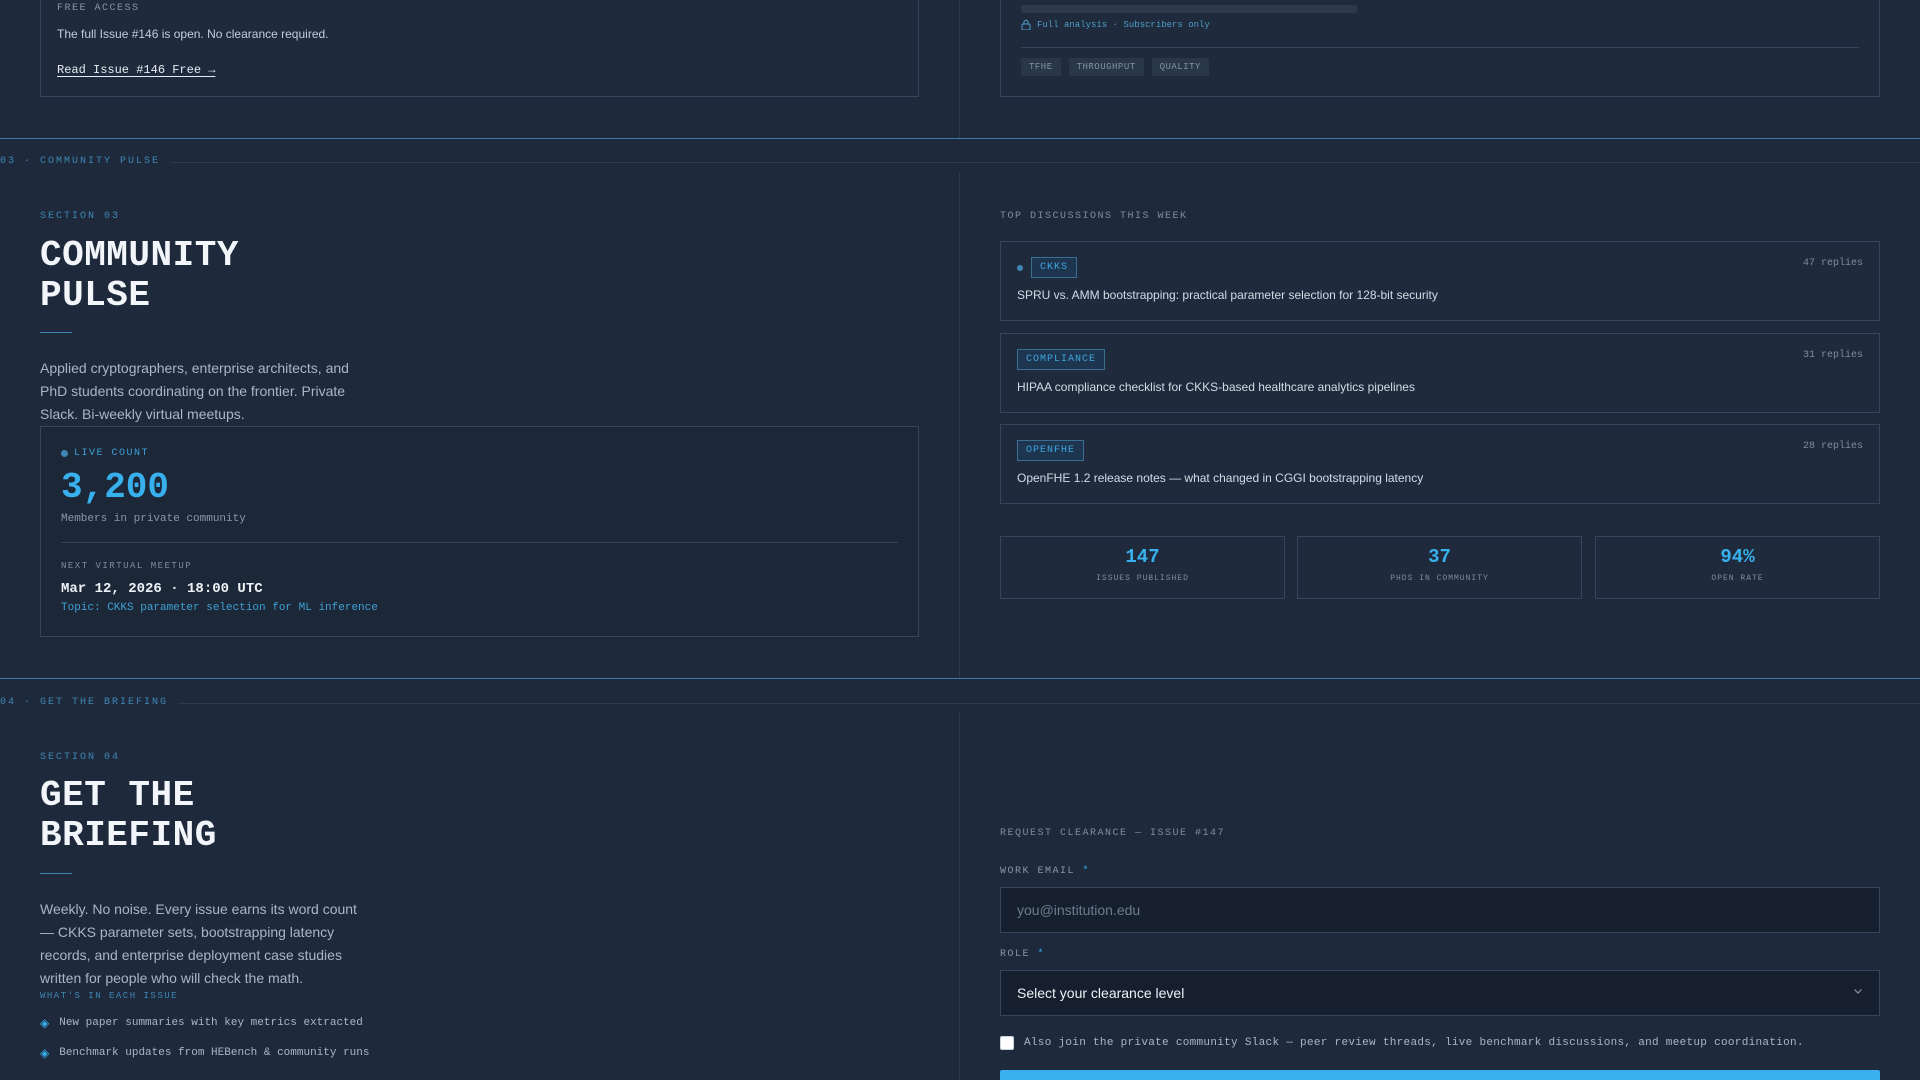 Image resolution: width=1920 pixels, height=1080 pixels. What do you see at coordinates (1015, 954) in the screenshot?
I see `role-label-text: ROLE` at bounding box center [1015, 954].